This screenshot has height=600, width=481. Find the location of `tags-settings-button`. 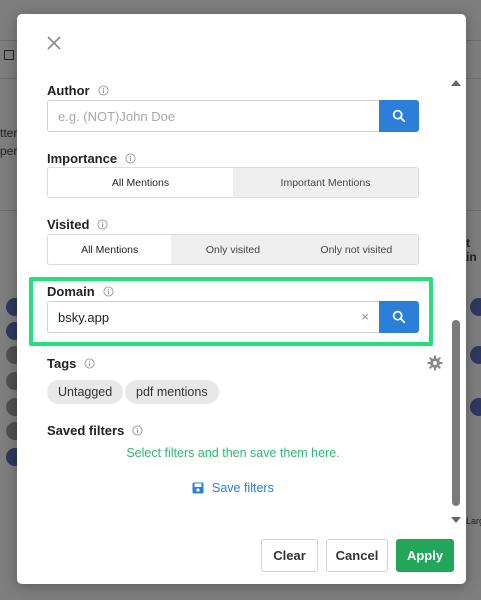

tags-settings-button is located at coordinates (435, 363).